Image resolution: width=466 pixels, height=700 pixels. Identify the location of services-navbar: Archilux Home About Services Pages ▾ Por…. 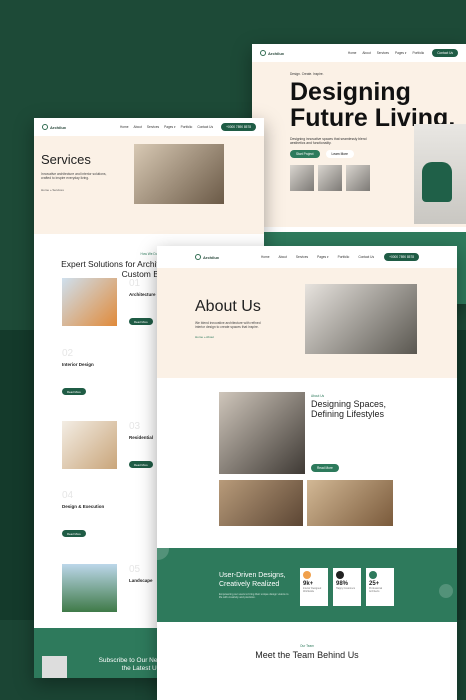
(149, 127).